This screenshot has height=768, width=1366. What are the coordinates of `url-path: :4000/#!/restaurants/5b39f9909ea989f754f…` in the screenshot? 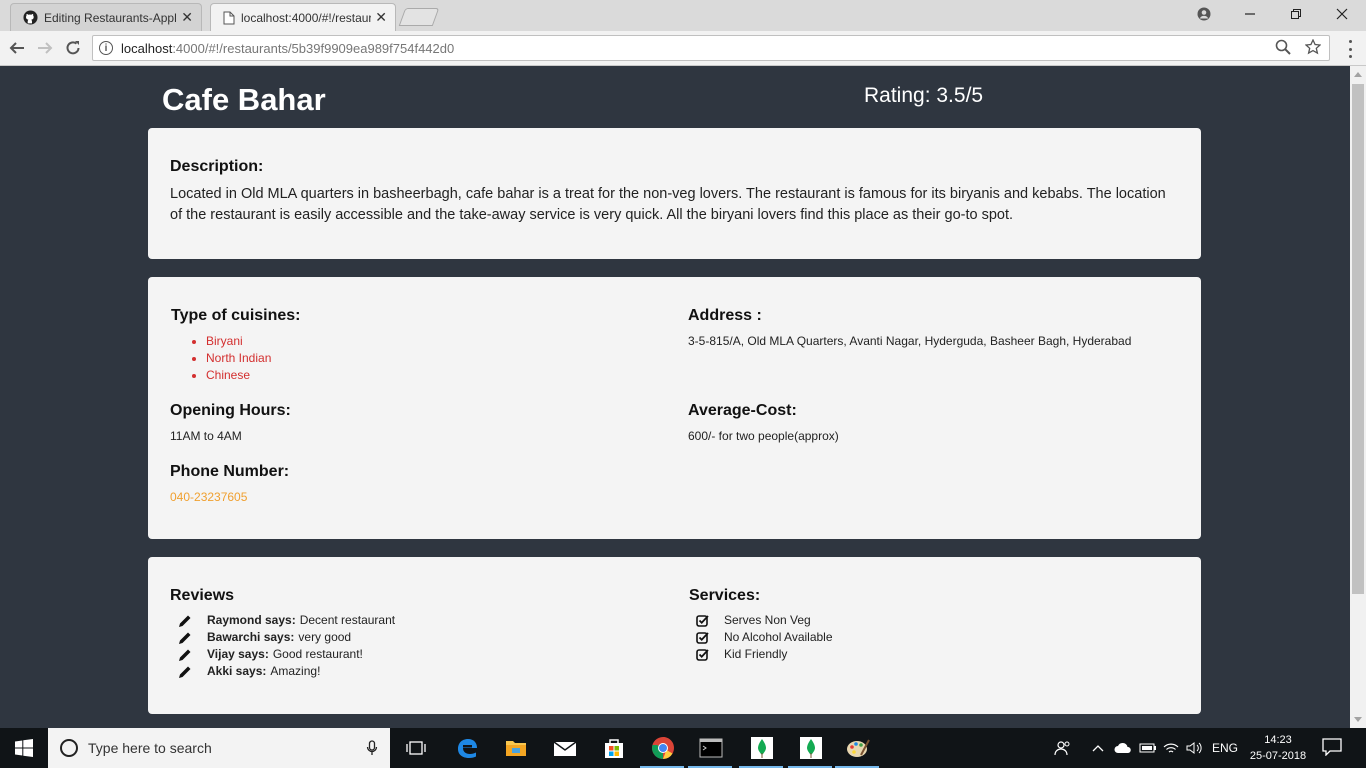 It's located at (313, 48).